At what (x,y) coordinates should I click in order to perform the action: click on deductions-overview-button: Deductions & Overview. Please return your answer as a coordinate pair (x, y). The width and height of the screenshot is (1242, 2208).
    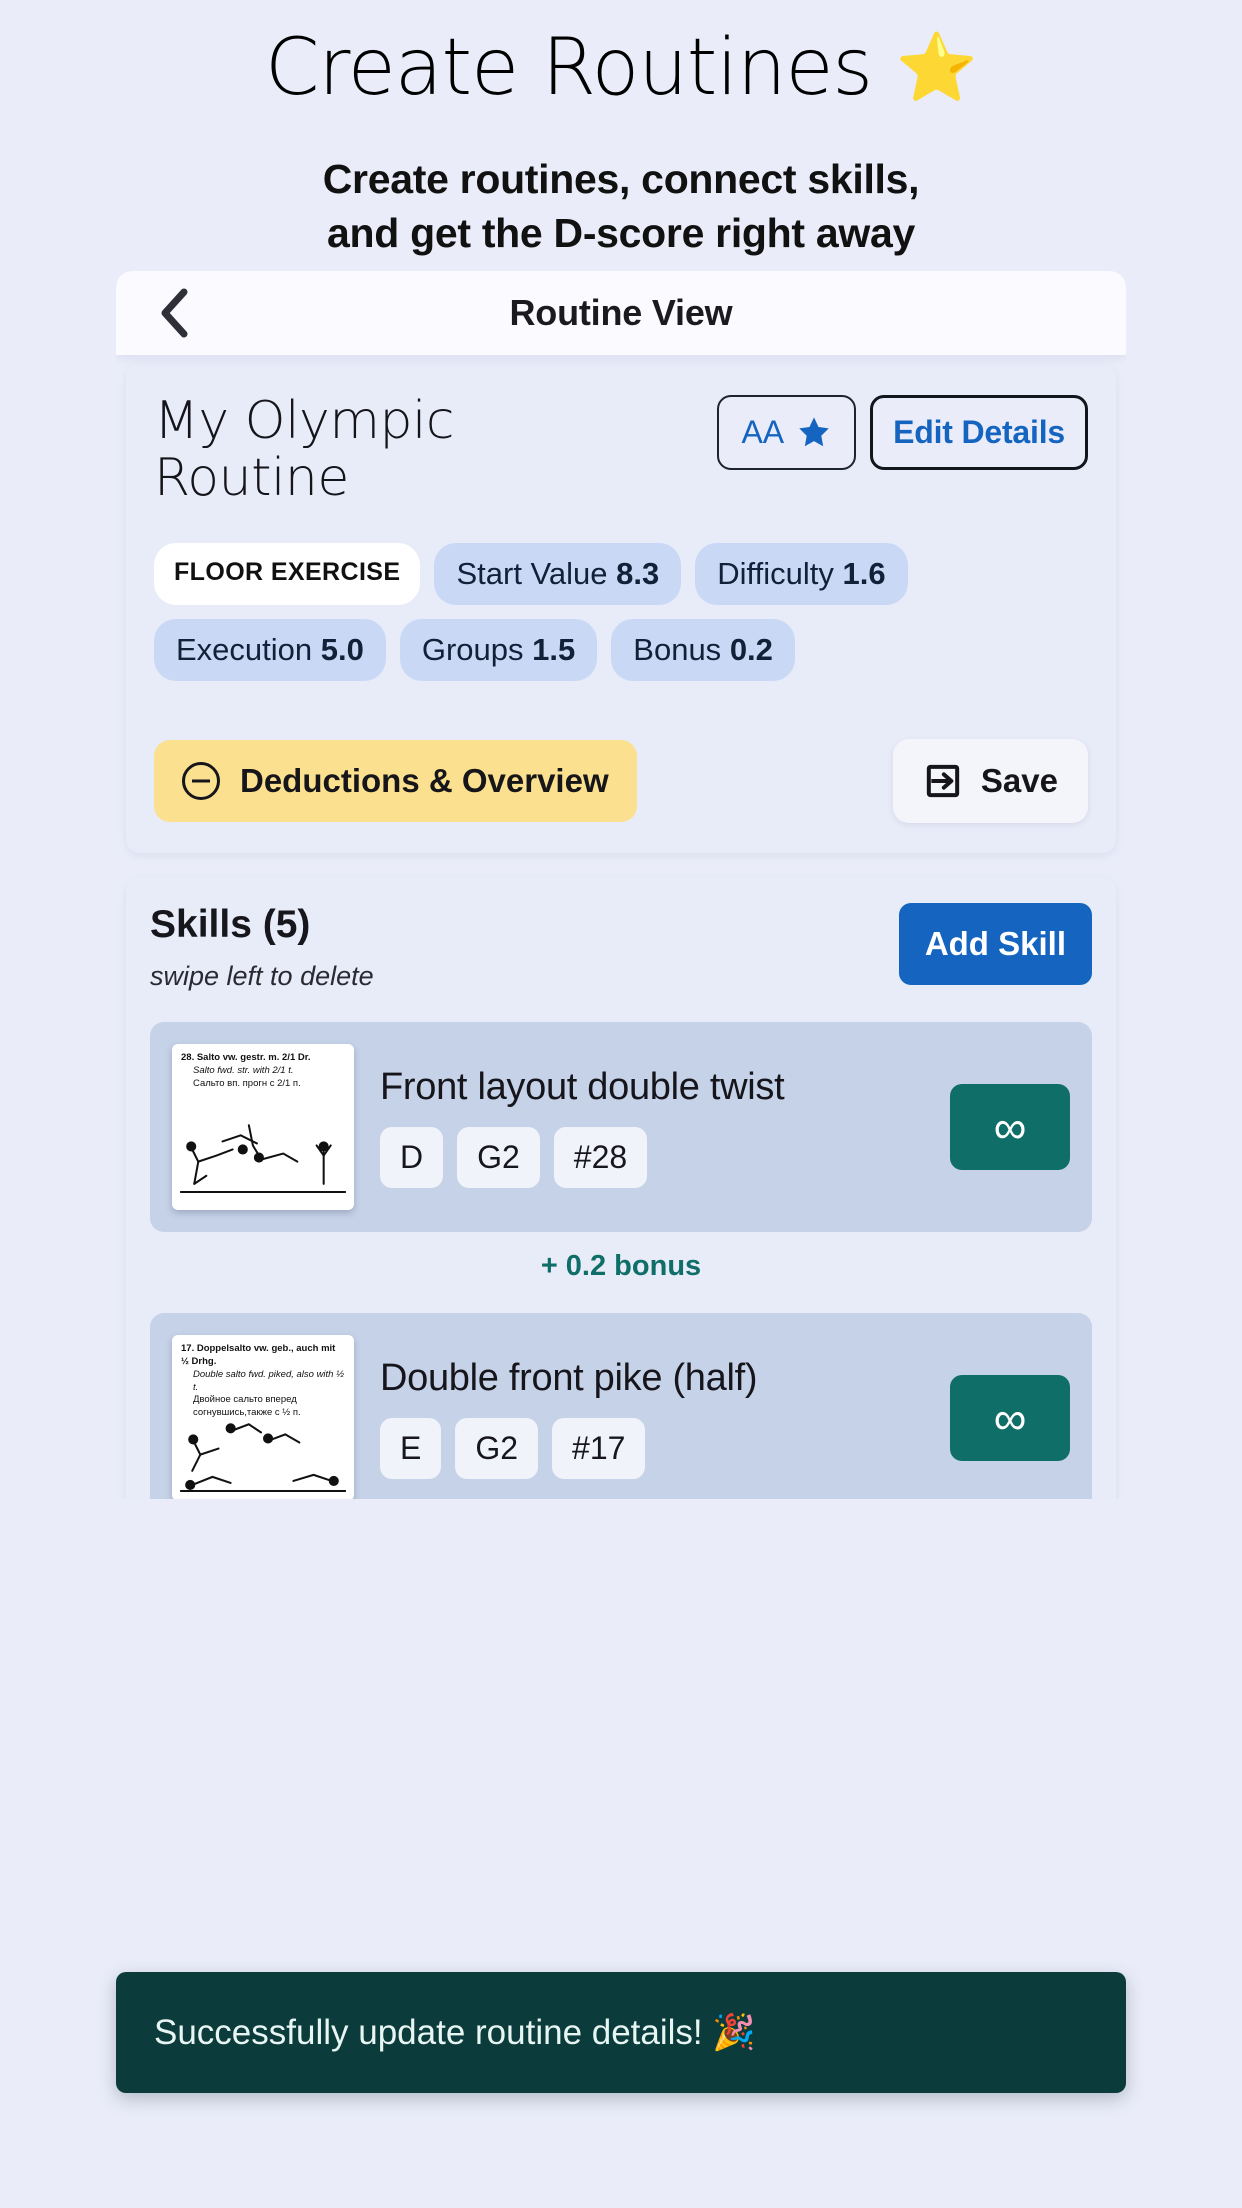
    Looking at the image, I should click on (395, 781).